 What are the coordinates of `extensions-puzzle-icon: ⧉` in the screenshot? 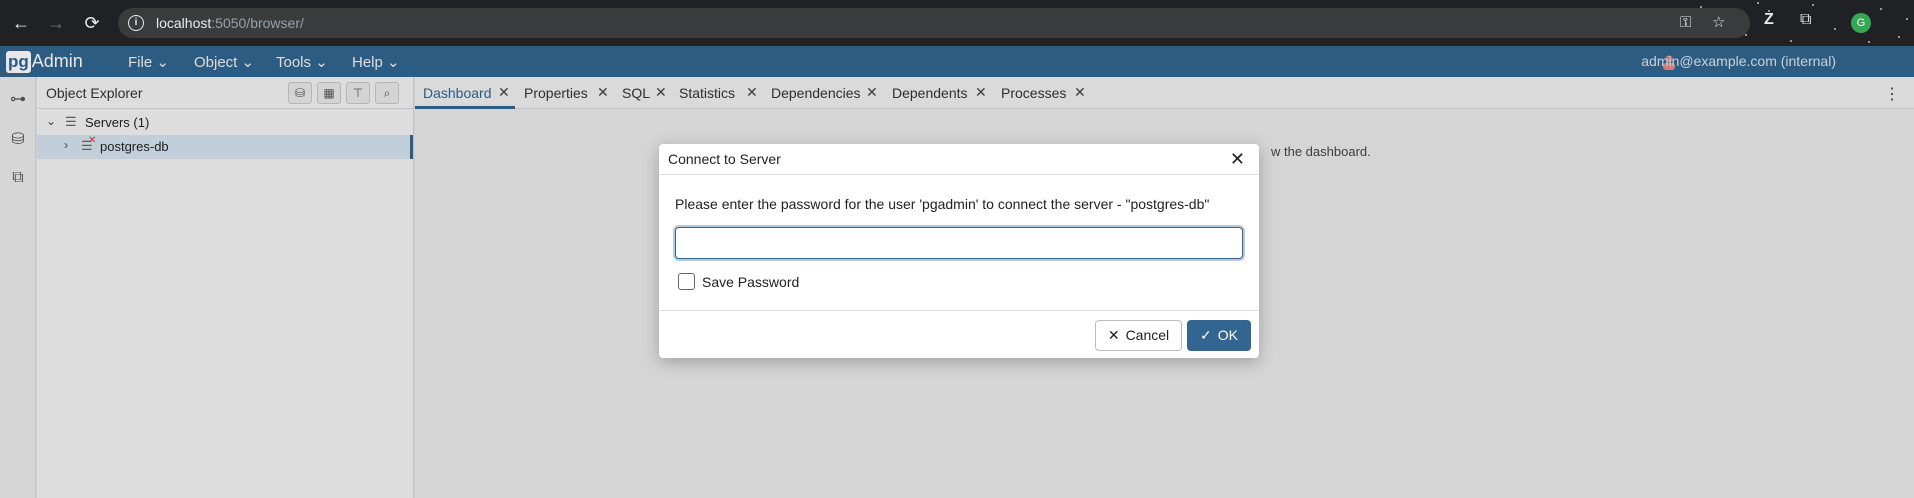 It's located at (1805, 20).